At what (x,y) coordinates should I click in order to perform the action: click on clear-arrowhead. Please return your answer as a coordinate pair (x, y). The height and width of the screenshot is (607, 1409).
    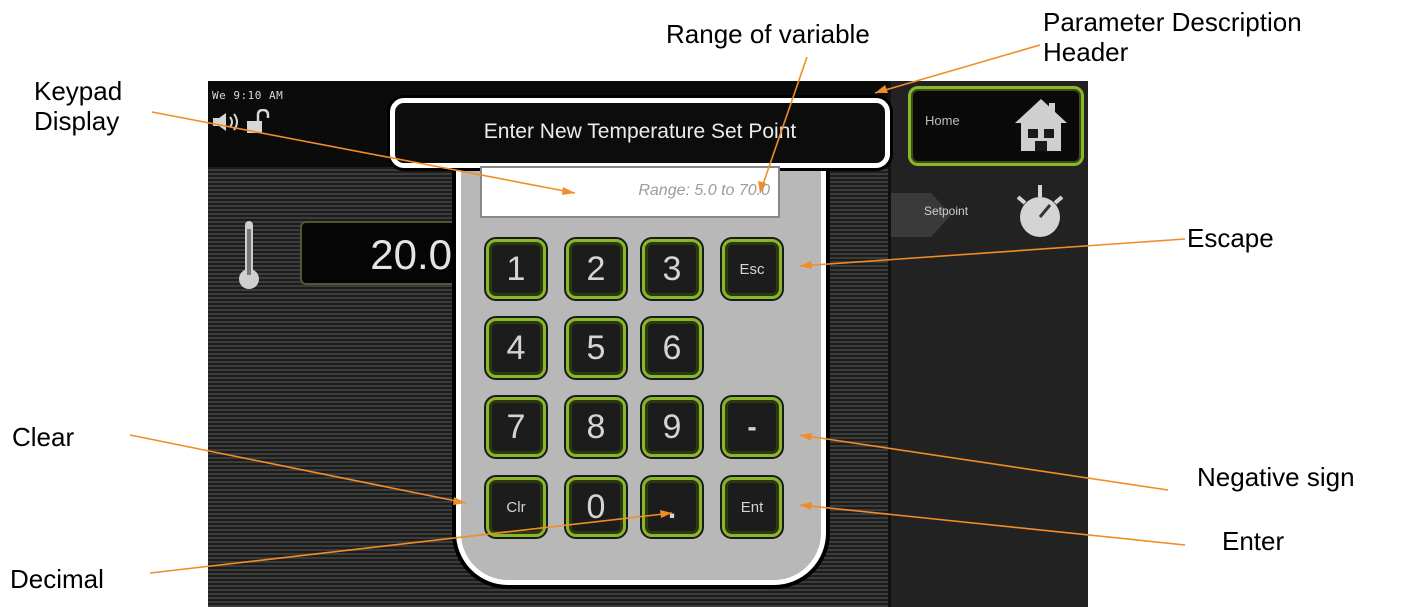
    Looking at the image, I should click on (459, 501).